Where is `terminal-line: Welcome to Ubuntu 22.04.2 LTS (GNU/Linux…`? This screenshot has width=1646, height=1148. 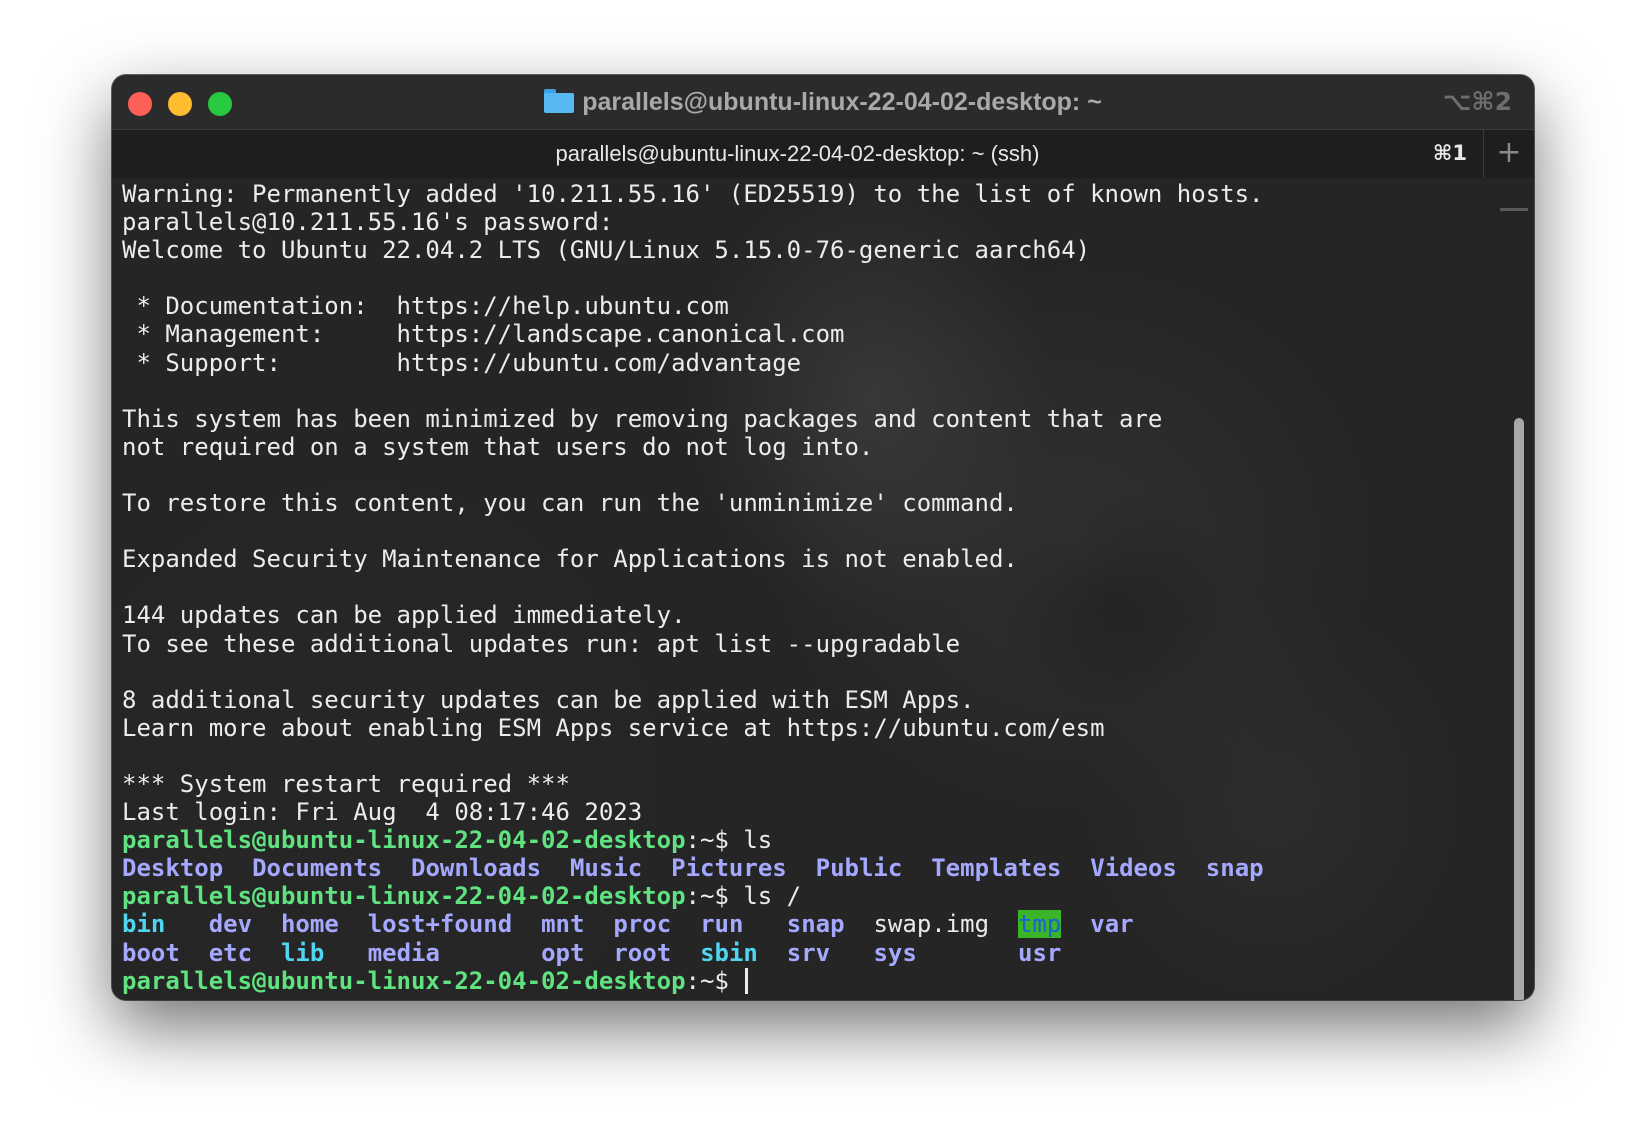 terminal-line: Welcome to Ubuntu 22.04.2 LTS (GNU/Linux… is located at coordinates (606, 250).